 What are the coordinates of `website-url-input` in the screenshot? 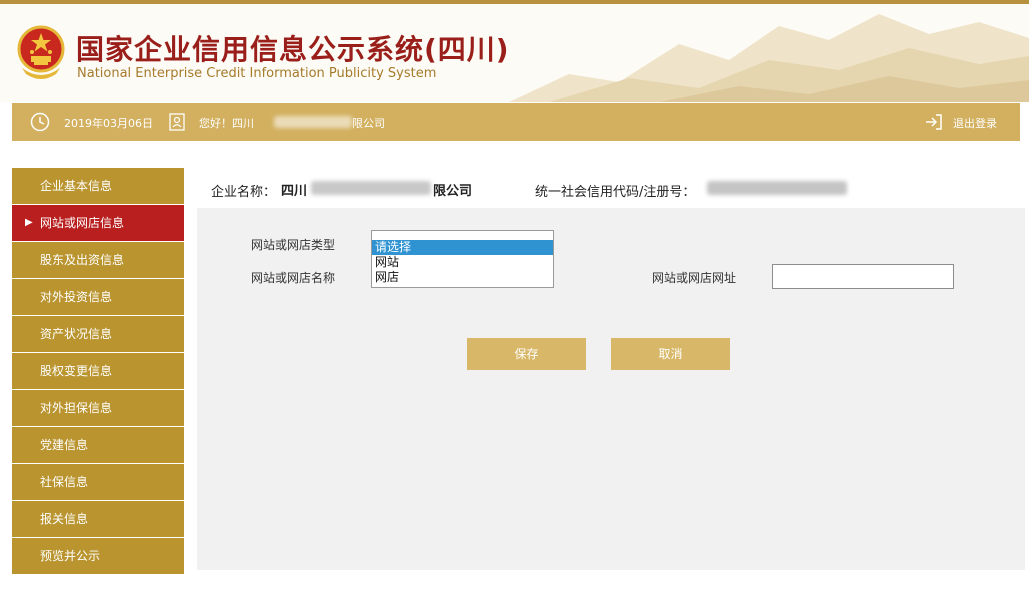 It's located at (863, 276).